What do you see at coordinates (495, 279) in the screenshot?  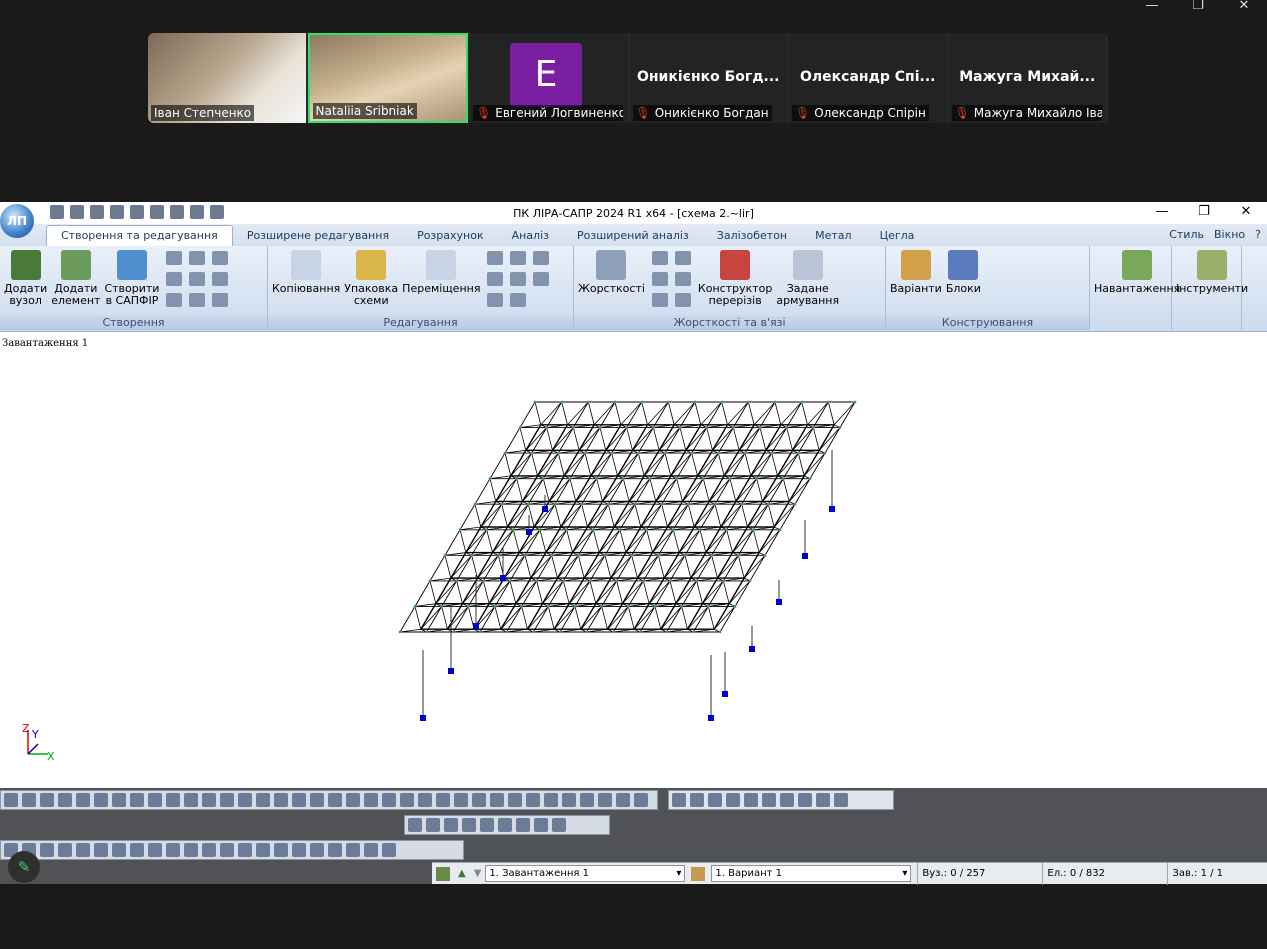 I see `pen-icon` at bounding box center [495, 279].